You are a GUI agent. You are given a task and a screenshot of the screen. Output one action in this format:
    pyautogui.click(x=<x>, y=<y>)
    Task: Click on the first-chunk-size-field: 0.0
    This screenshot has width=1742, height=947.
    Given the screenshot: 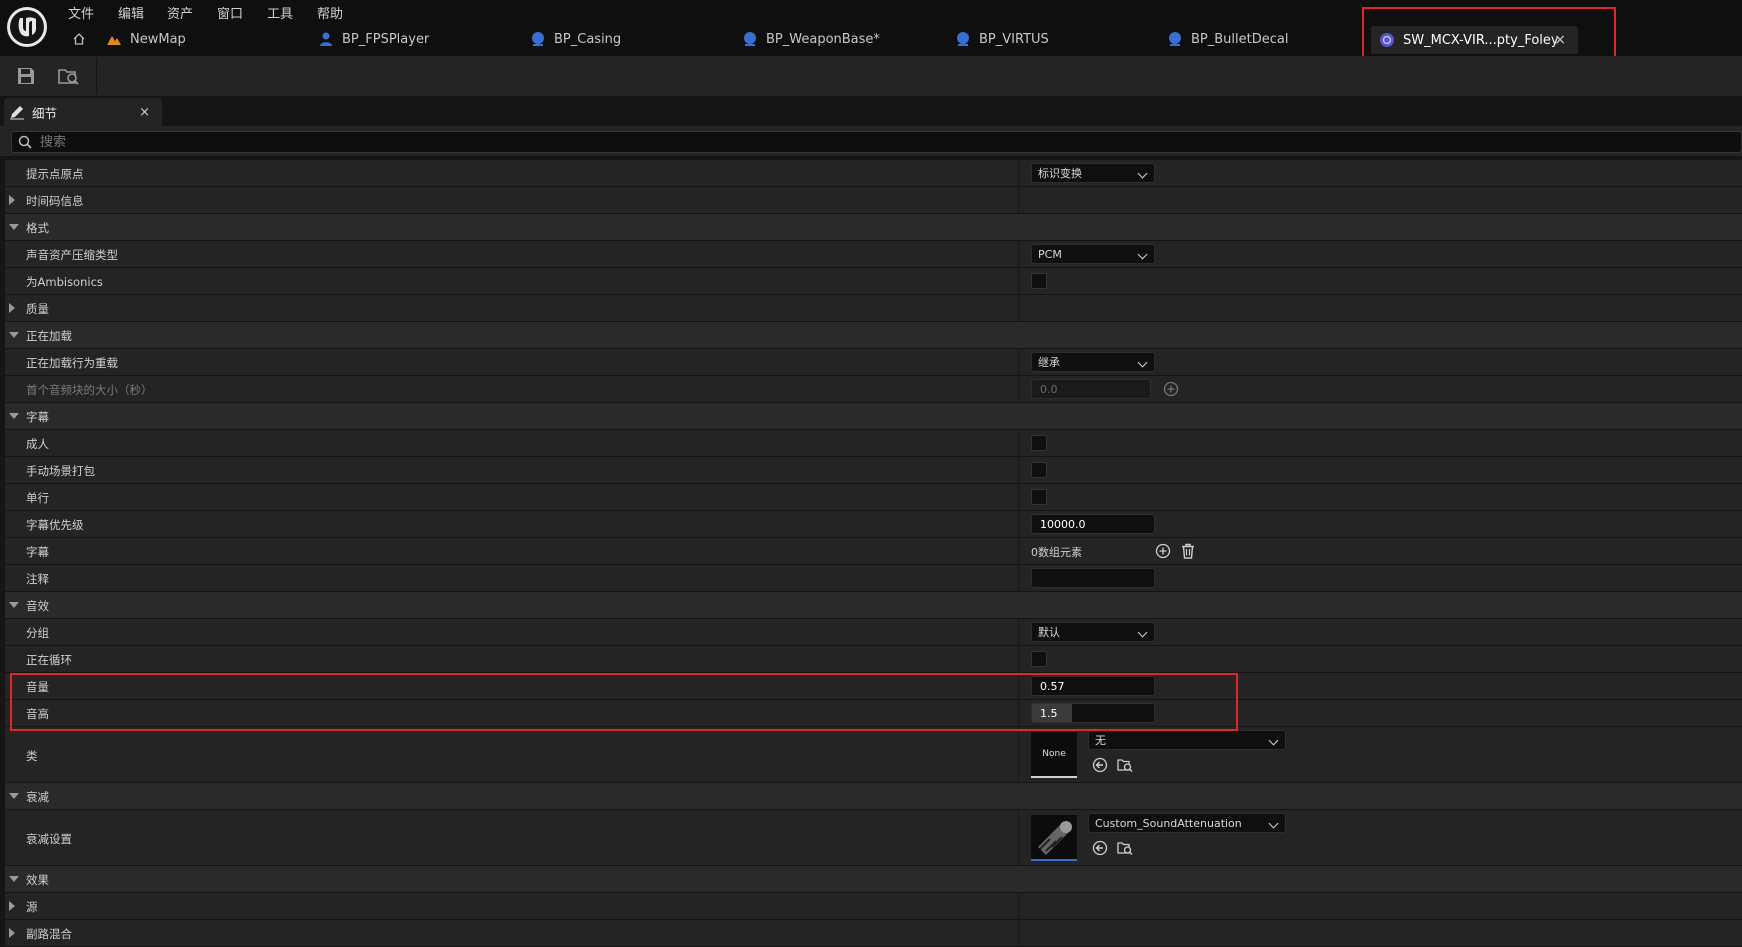 What is the action you would take?
    pyautogui.click(x=1091, y=389)
    